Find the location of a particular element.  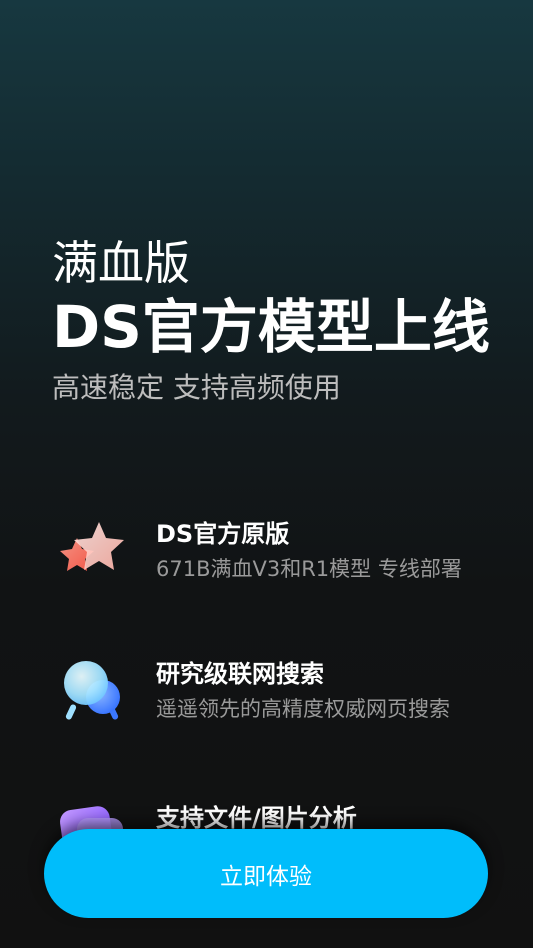

feature-item-search: 研究级联网搜索 遥遥领先的高精度权威网页搜索 is located at coordinates (275, 696).